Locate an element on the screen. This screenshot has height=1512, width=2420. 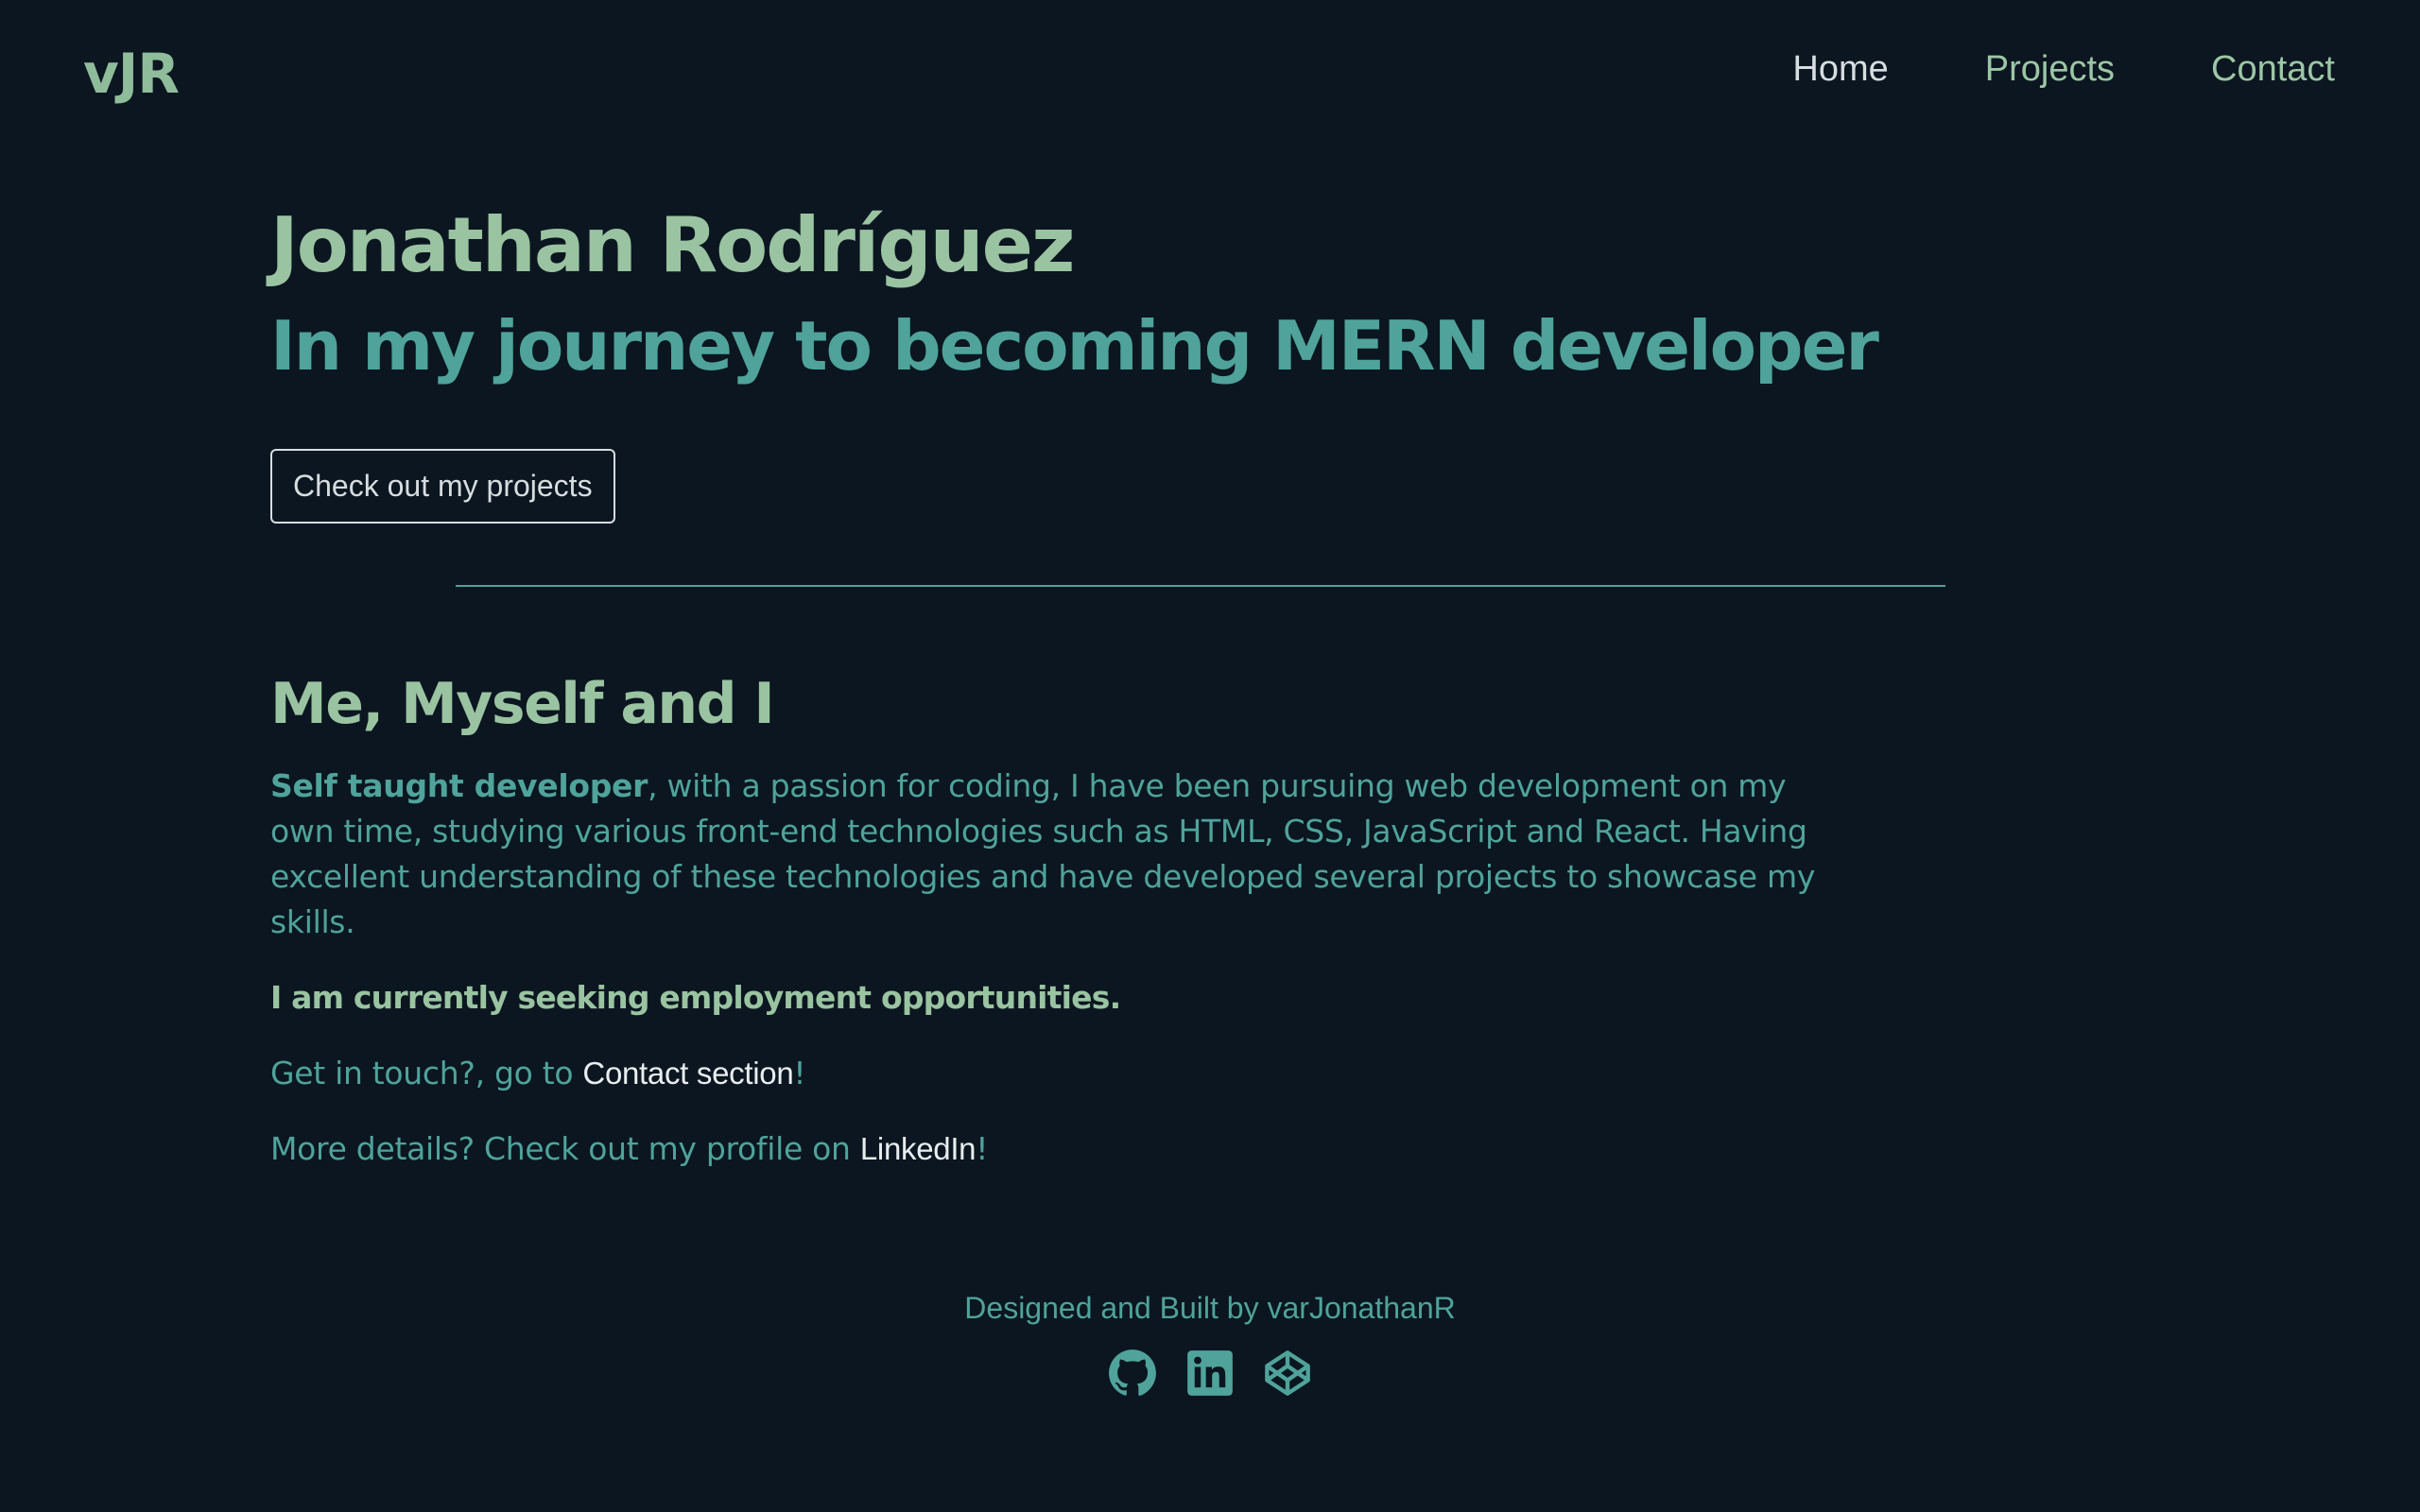
section-divider is located at coordinates (1200, 586).